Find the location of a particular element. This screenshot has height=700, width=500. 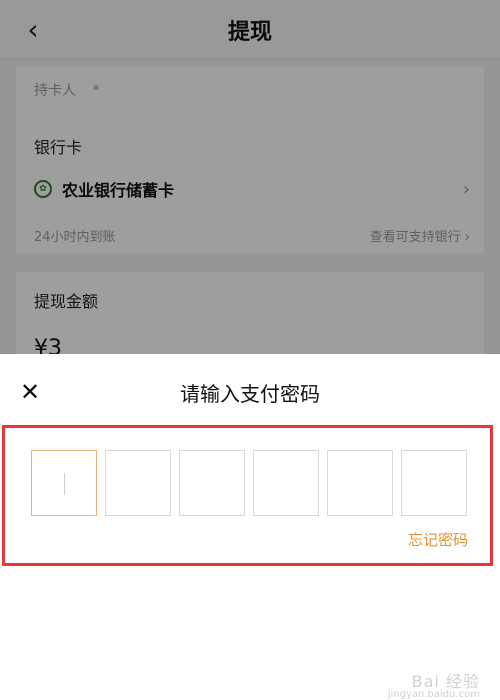

pin-input-row is located at coordinates (249, 483).